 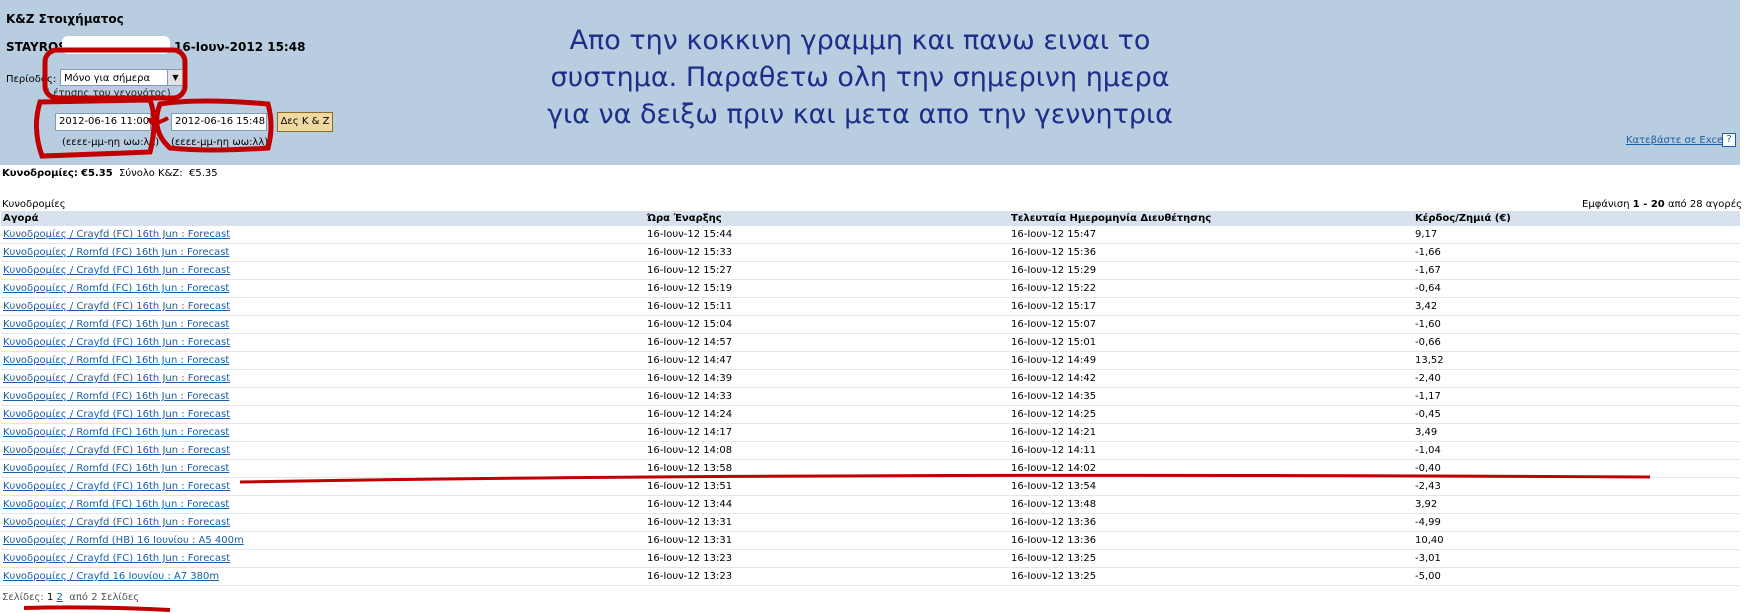 I want to click on settled-time-cell: 16-Ιουν-12 14:11, so click(x=1211, y=450).